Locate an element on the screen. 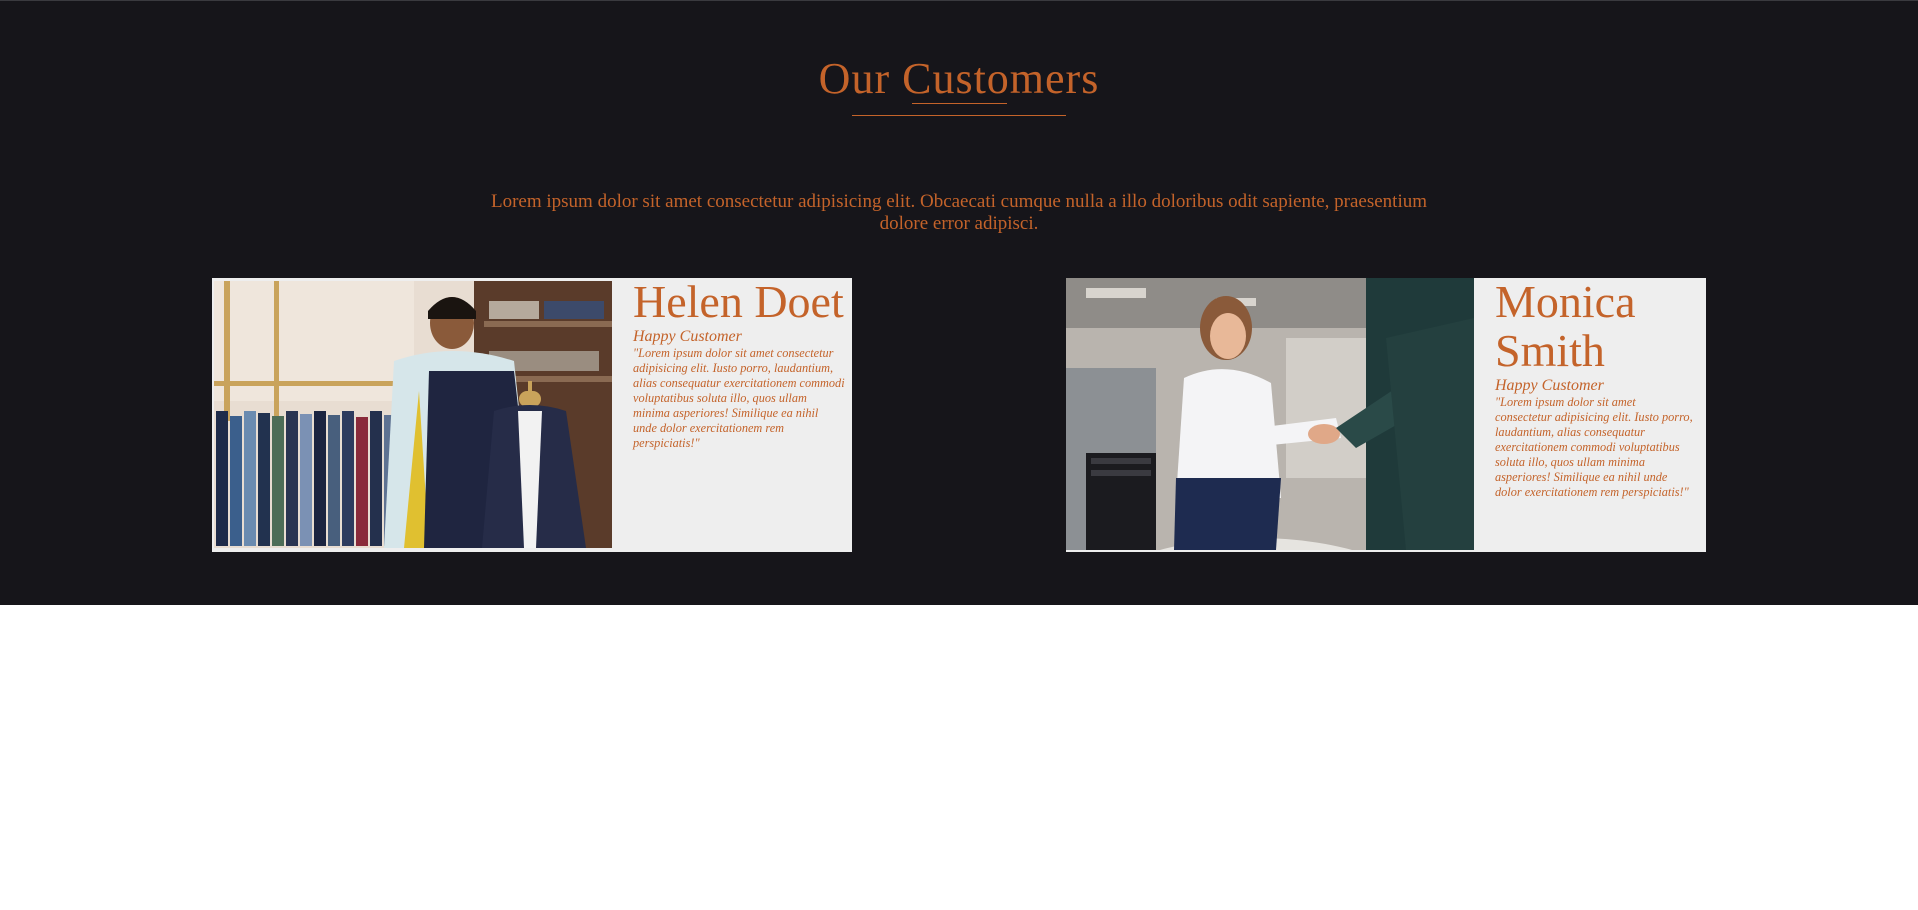  section-title: Our Customers is located at coordinates (959, 78).